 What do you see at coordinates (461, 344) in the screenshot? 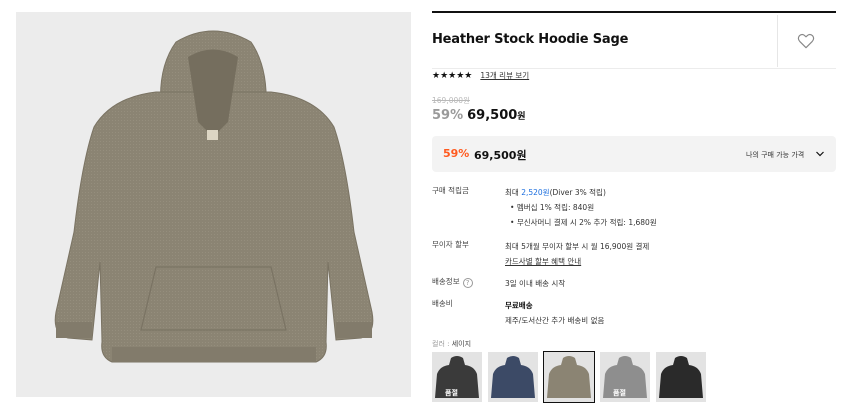
I see `color-value: 세이지` at bounding box center [461, 344].